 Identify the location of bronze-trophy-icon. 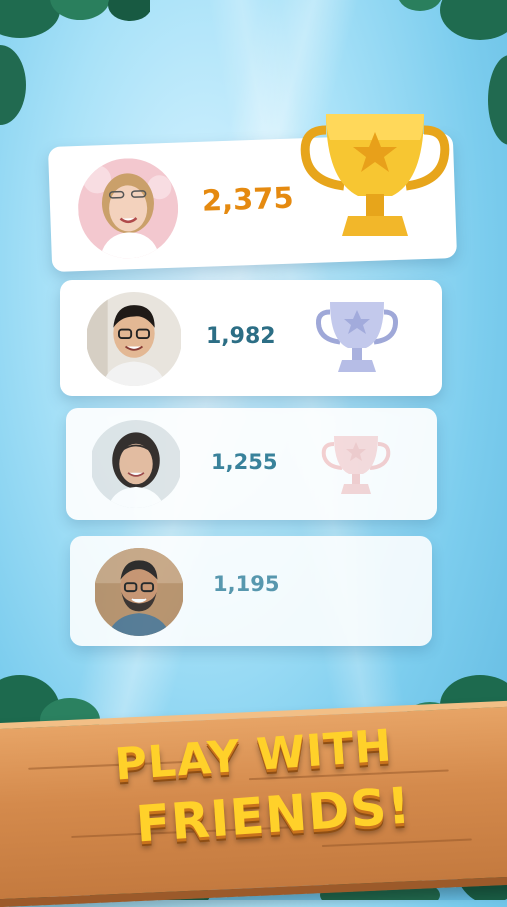
(356, 465).